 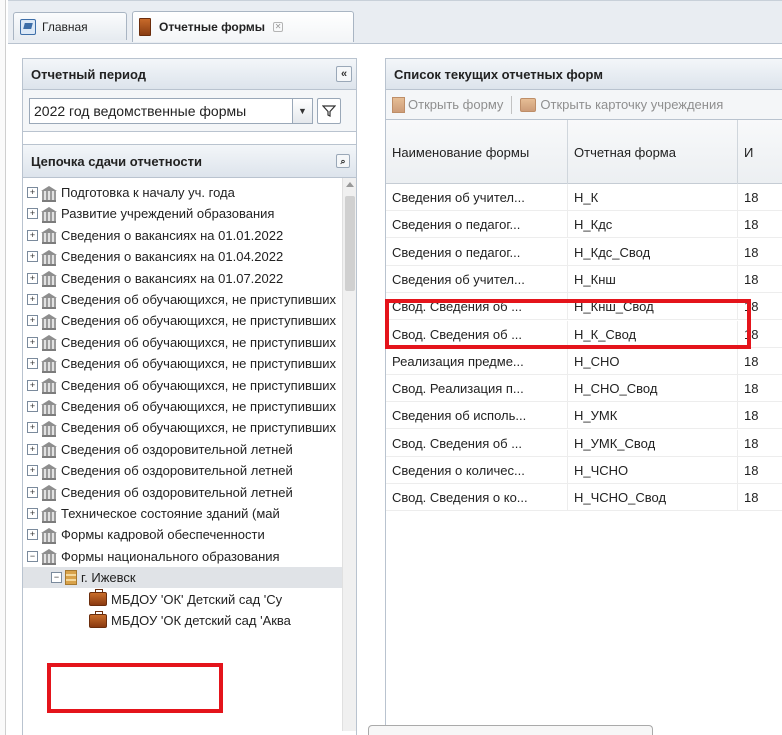 What do you see at coordinates (185, 578) in the screenshot?
I see `tree-item: − г. Ижевск` at bounding box center [185, 578].